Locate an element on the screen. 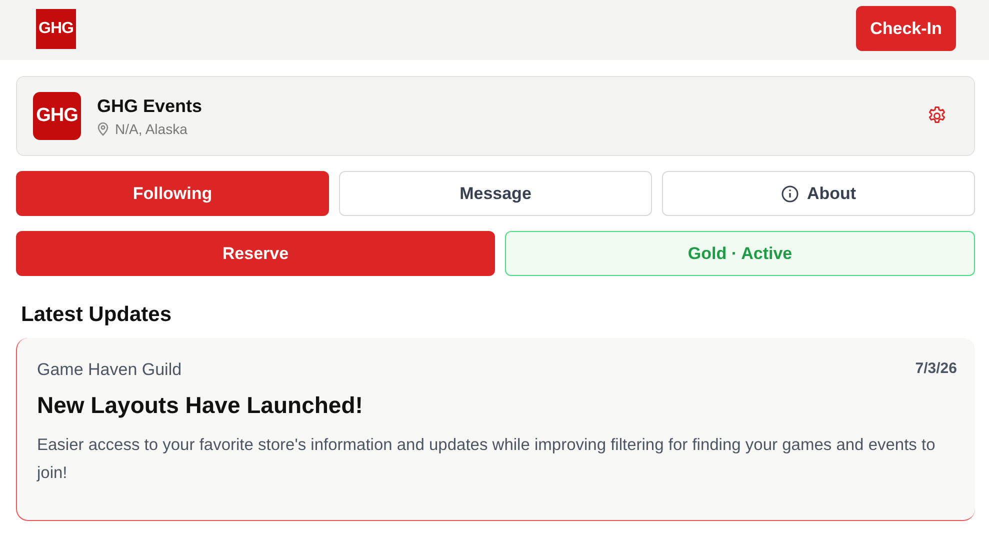  check-in-button: Check-In is located at coordinates (906, 28).